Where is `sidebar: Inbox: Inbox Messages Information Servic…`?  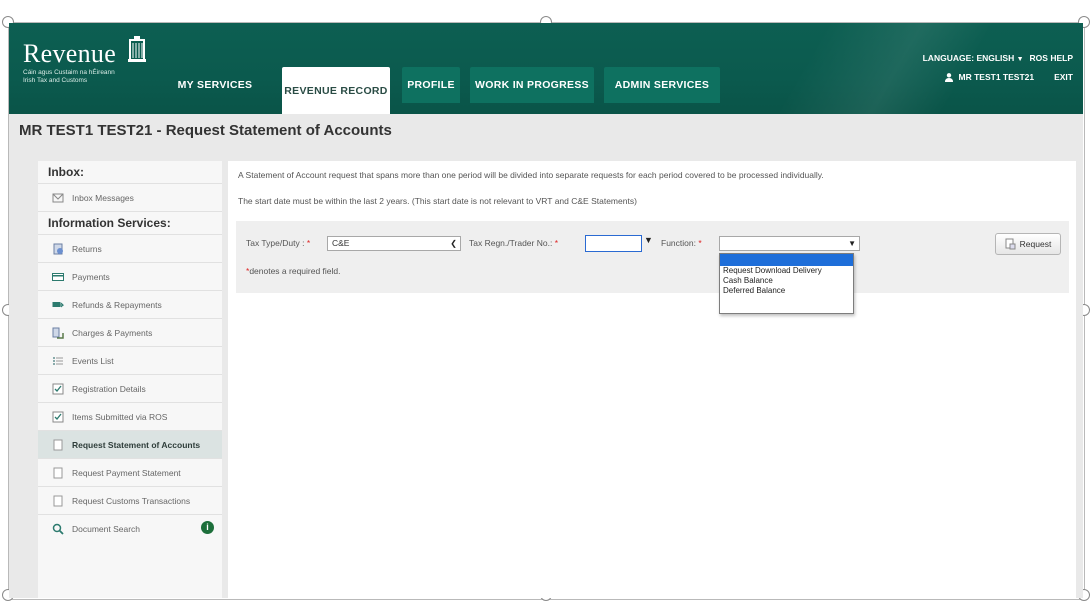 sidebar: Inbox: Inbox Messages Information Servic… is located at coordinates (130, 379).